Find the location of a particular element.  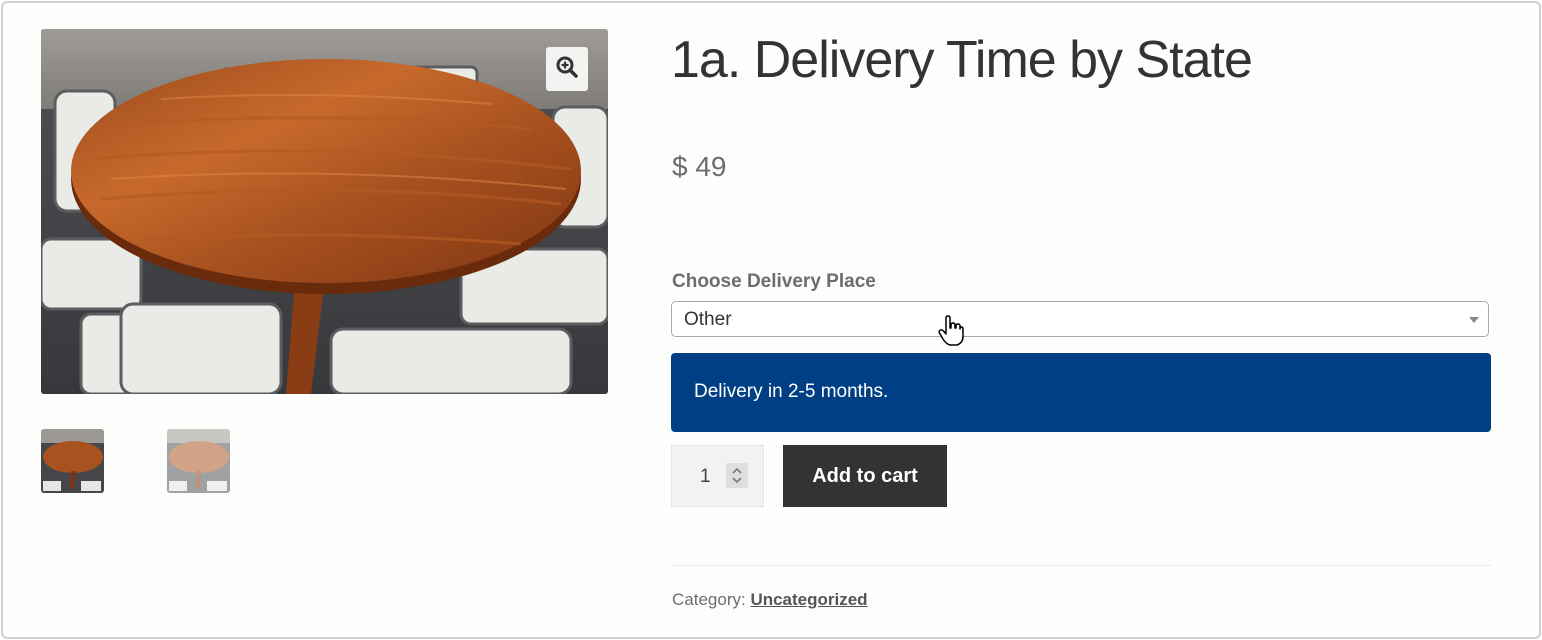

zoom-in-icon is located at coordinates (567, 69).